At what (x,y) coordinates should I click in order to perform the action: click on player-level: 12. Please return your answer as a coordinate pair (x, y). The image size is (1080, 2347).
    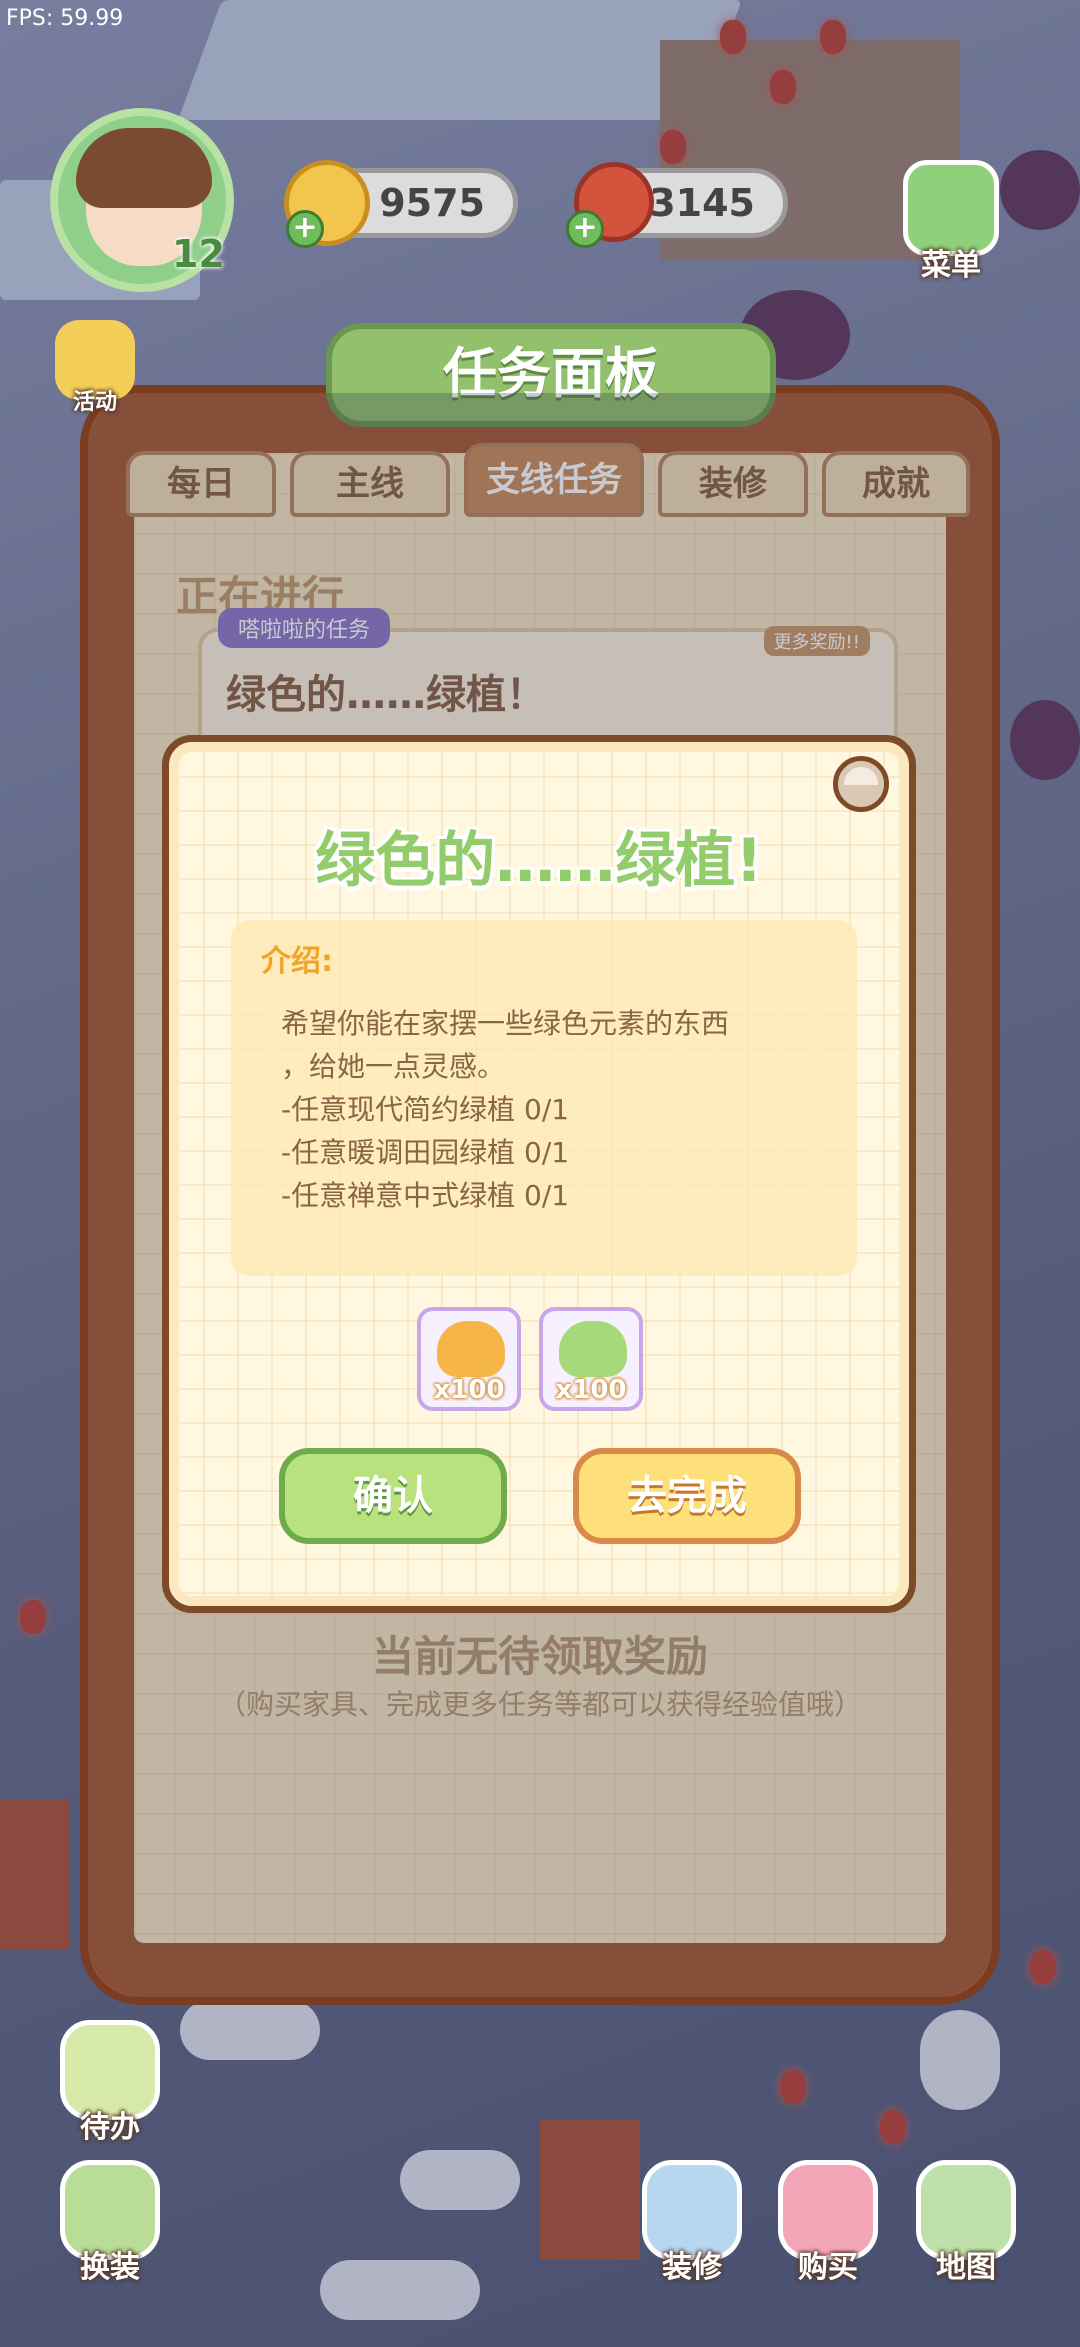
    Looking at the image, I should click on (198, 254).